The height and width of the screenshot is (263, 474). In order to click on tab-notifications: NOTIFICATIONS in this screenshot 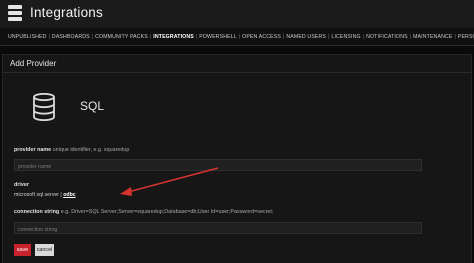, I will do `click(387, 37)`.